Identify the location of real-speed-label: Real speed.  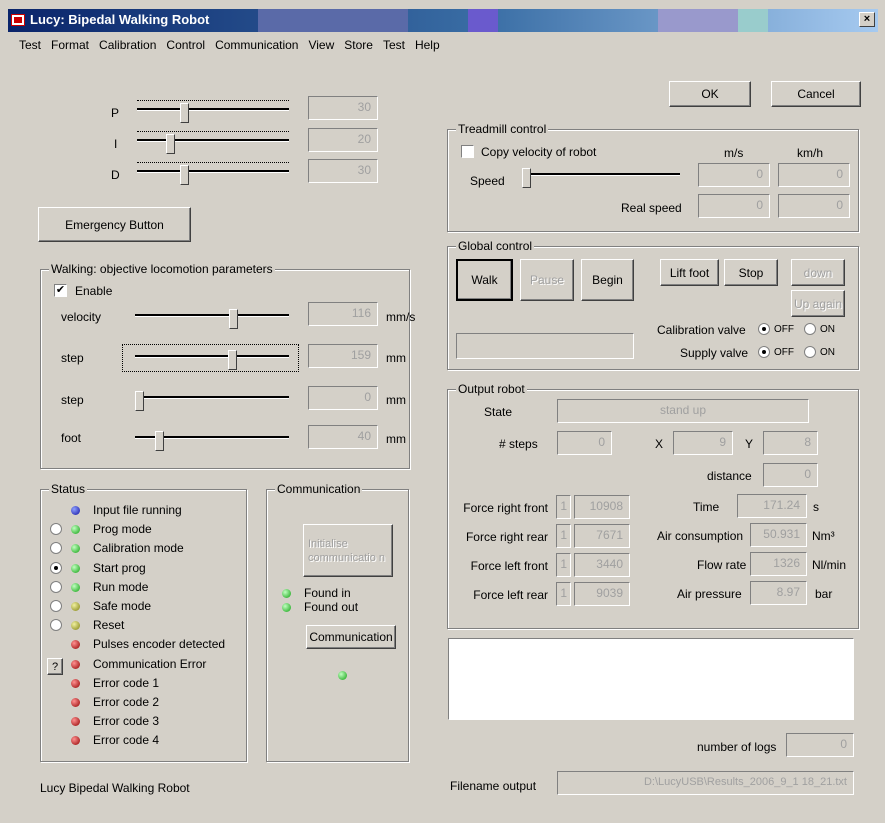
(651, 208).